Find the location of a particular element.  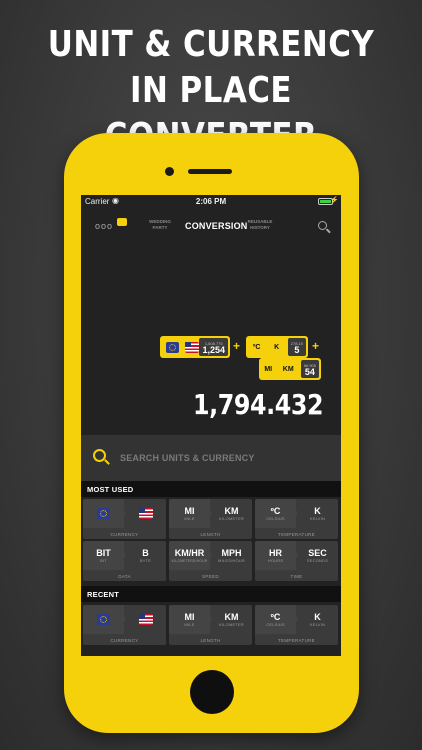

card-category: TIME is located at coordinates (296, 576).